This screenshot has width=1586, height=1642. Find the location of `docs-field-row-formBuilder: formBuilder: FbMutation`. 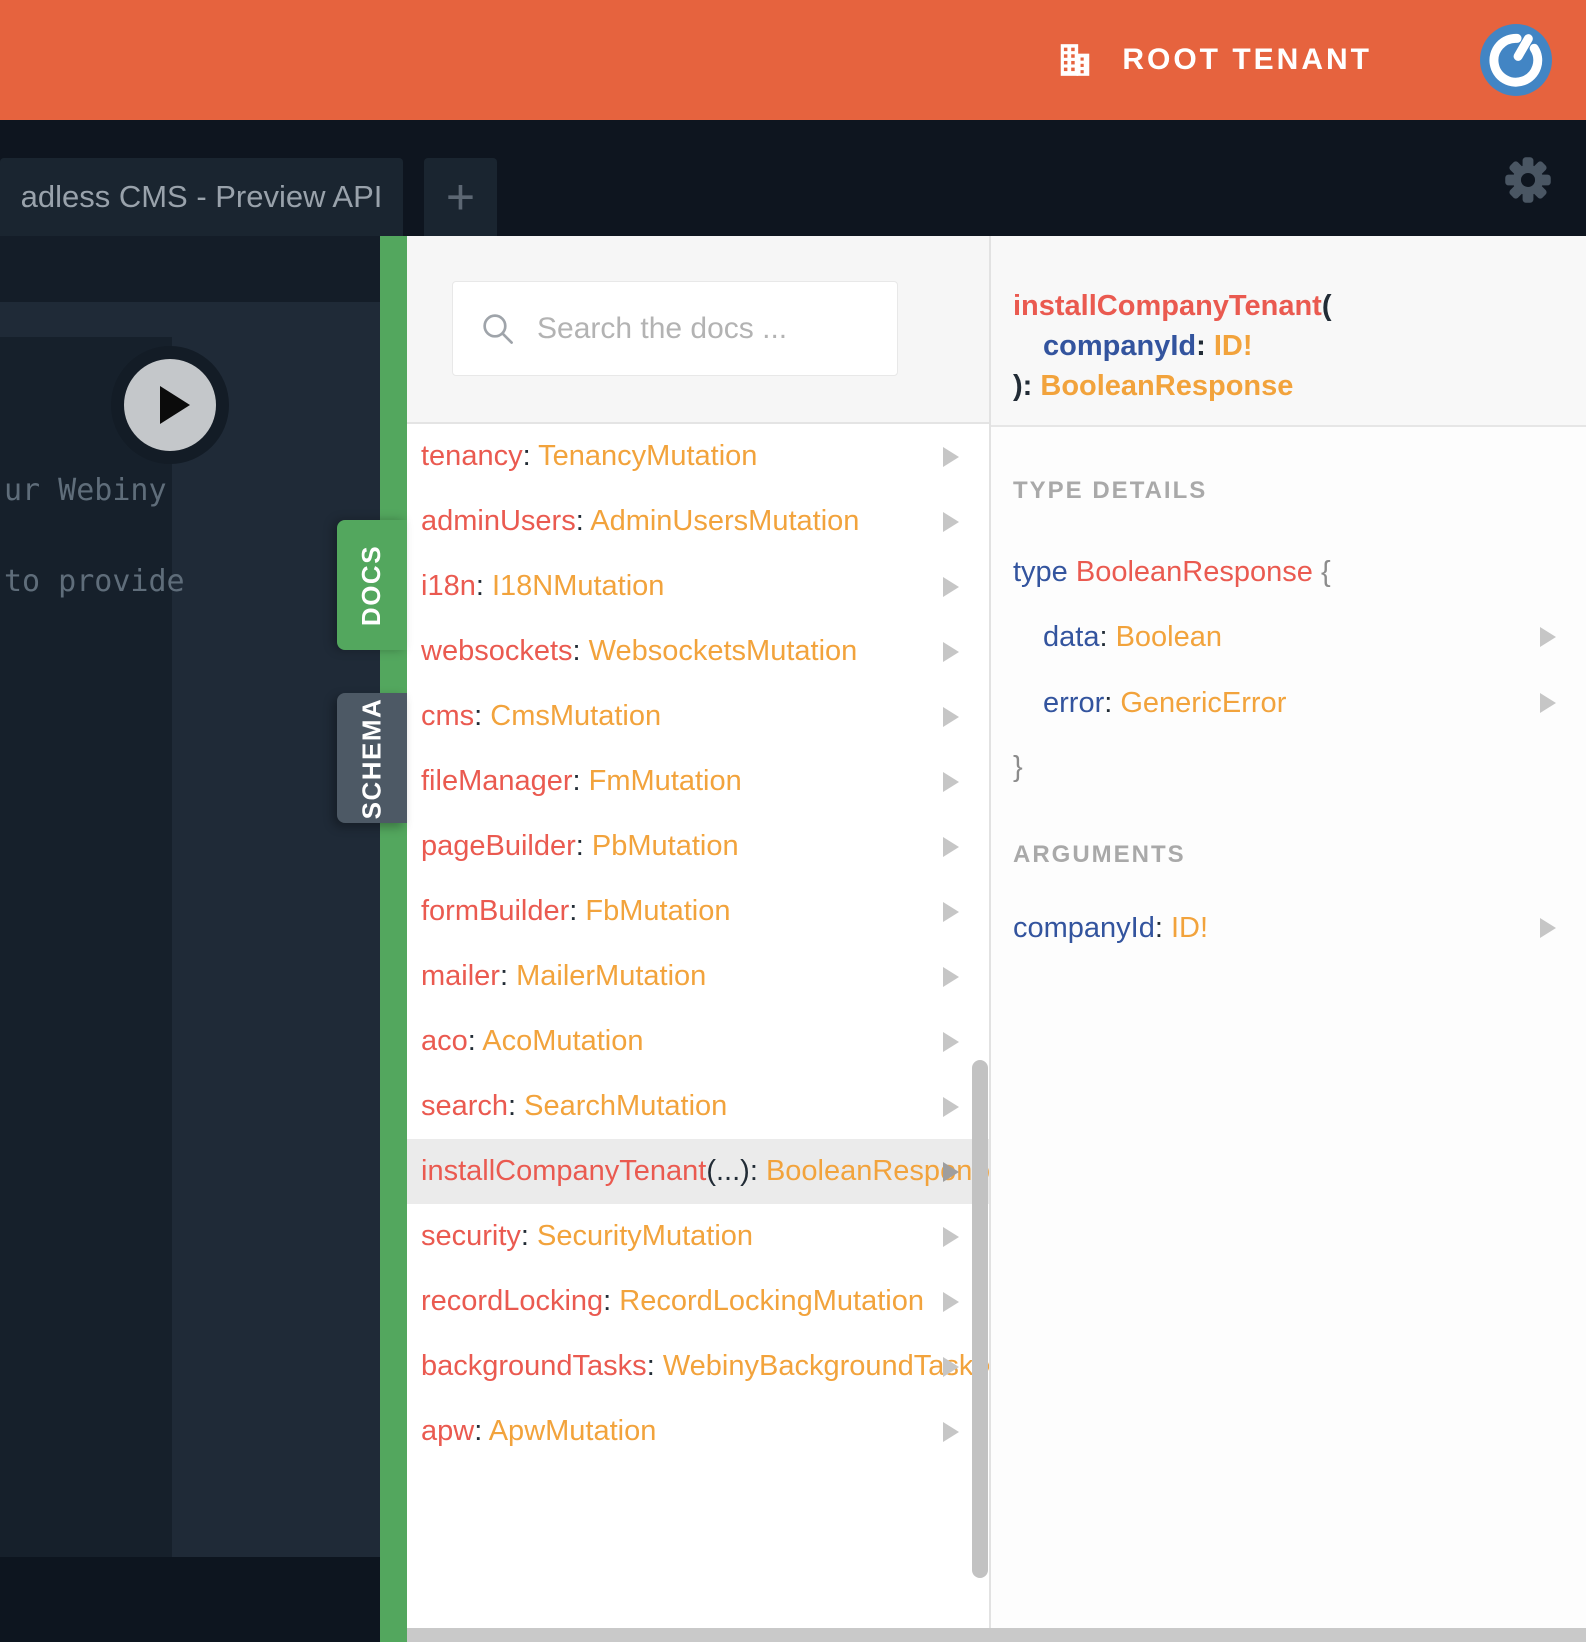

docs-field-row-formBuilder: formBuilder: FbMutation is located at coordinates (698, 911).